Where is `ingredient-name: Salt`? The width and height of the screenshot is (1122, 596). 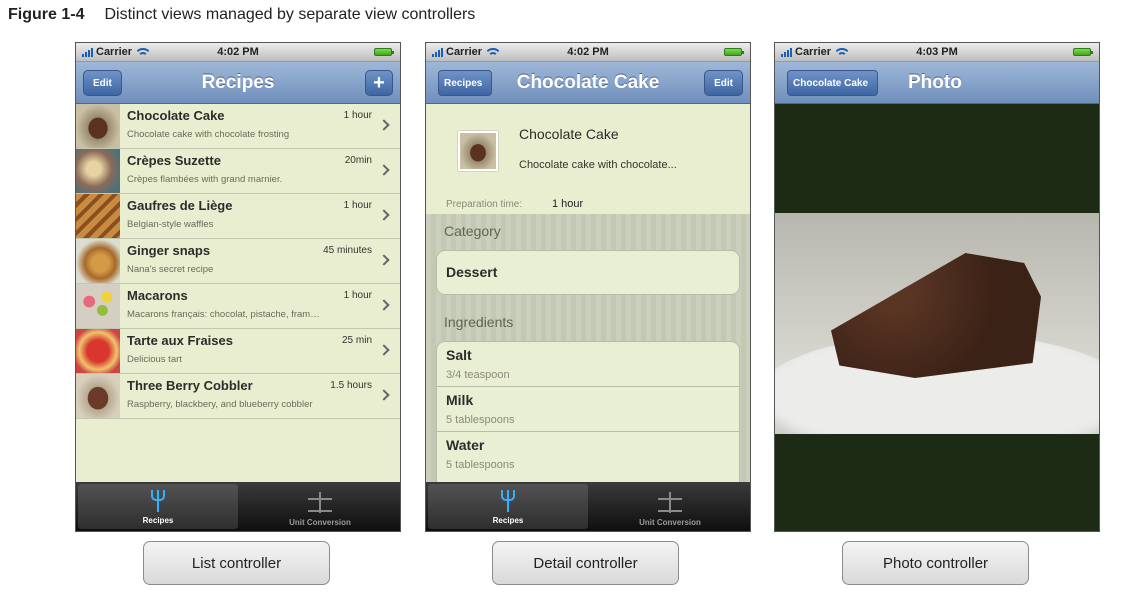
ingredient-name: Salt is located at coordinates (459, 355).